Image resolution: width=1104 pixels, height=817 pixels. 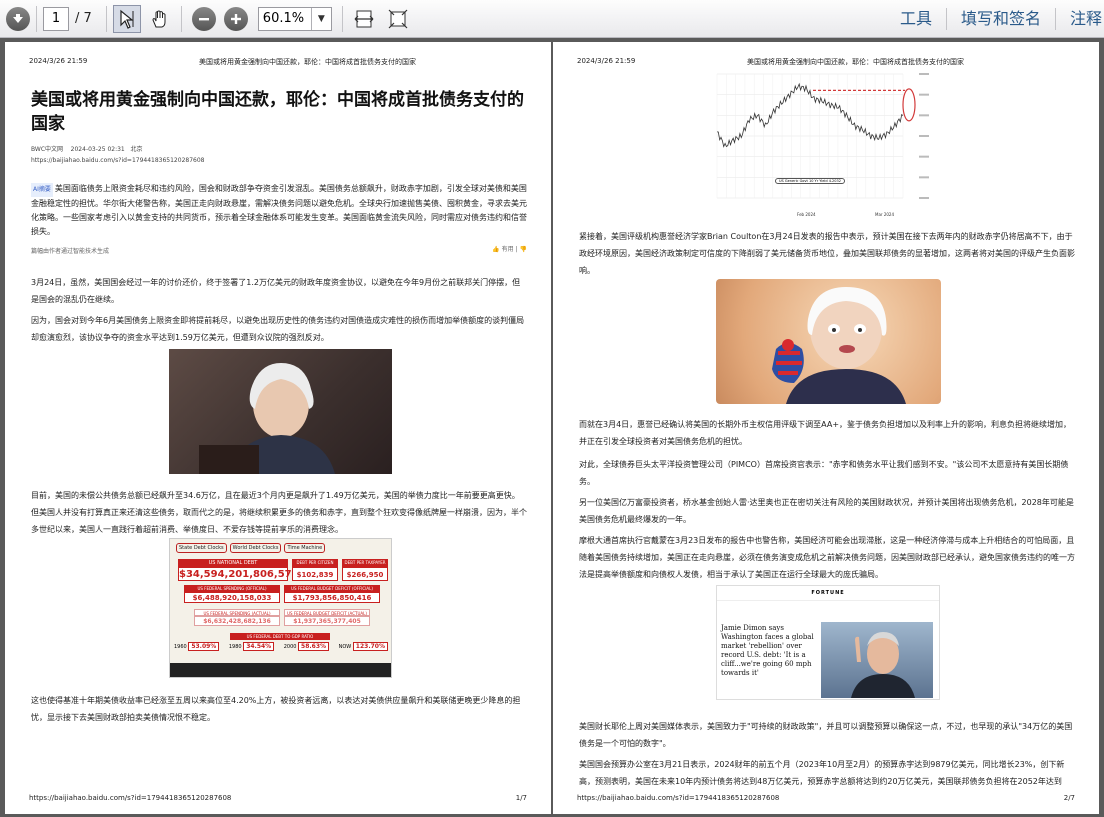 I want to click on fit-page-icon, so click(x=398, y=18).